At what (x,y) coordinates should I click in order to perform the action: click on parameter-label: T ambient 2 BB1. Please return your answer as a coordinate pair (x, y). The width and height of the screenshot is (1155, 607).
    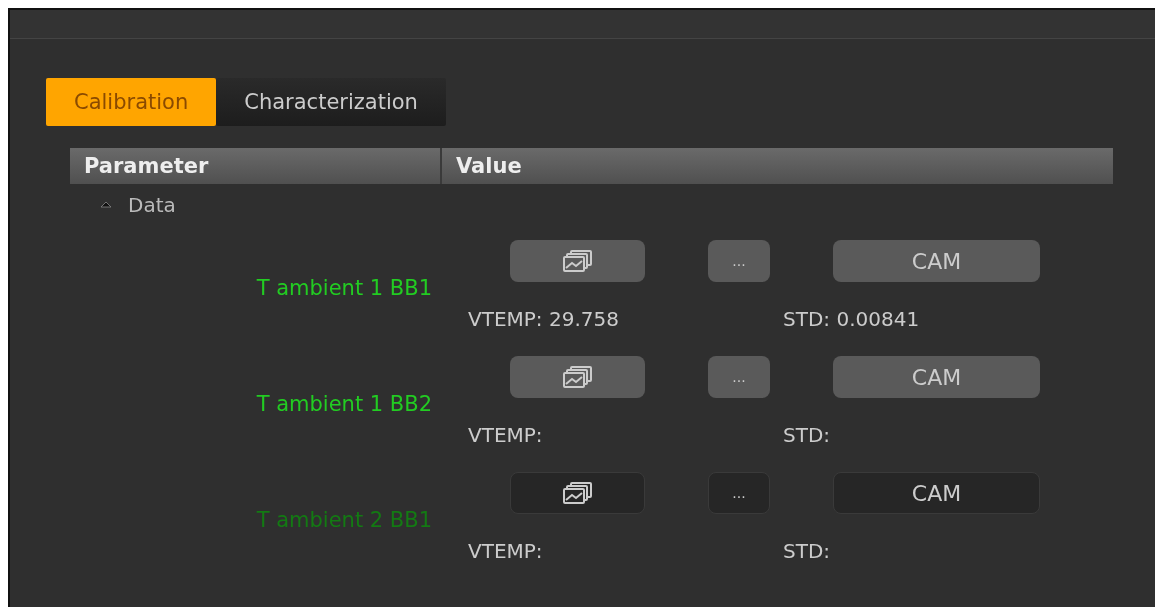
    Looking at the image, I should click on (344, 520).